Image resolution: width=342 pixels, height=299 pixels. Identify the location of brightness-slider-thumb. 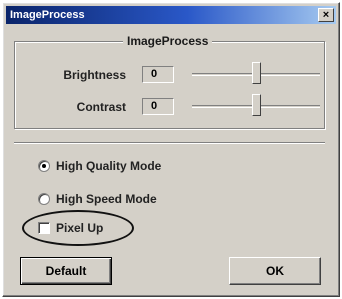
(256, 73).